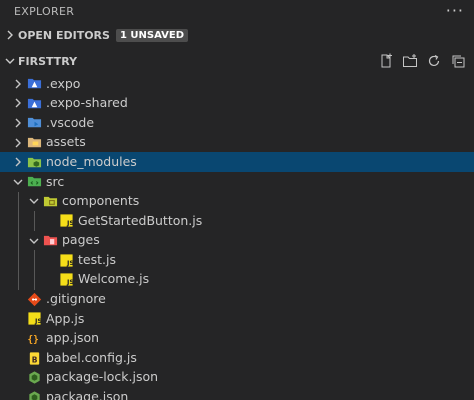 This screenshot has width=474, height=400. Describe the element at coordinates (97, 259) in the screenshot. I see `tree-item-label: test.js` at that location.